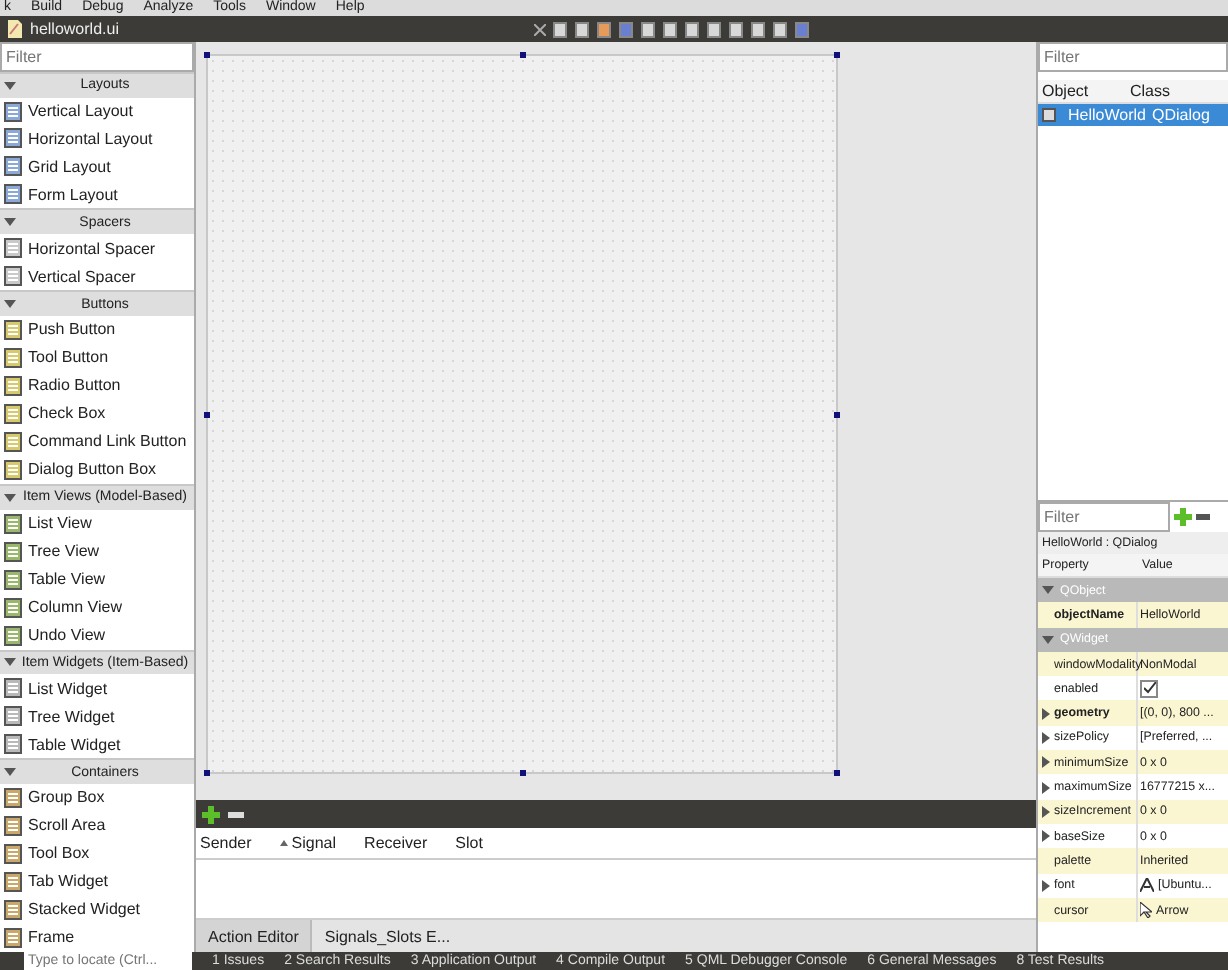 The image size is (1228, 970). Describe the element at coordinates (97, 551) in the screenshot. I see `widget-item: Tree View` at that location.